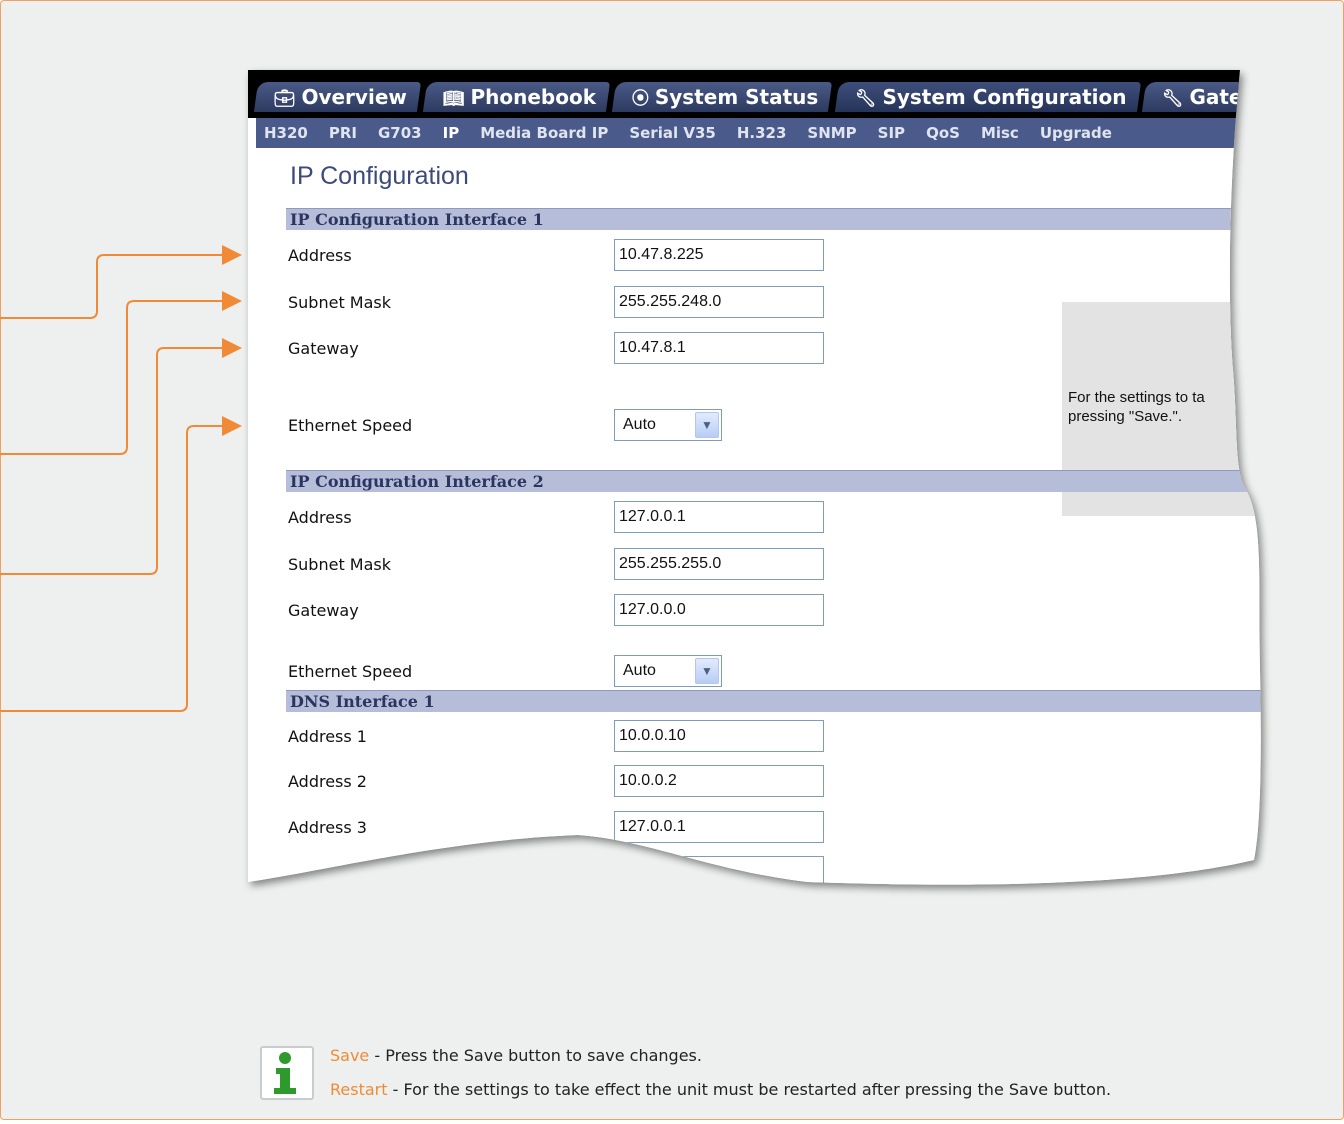  Describe the element at coordinates (719, 564) in the screenshot. I see `subnet-mask-field-2: 255.255.255.0` at that location.